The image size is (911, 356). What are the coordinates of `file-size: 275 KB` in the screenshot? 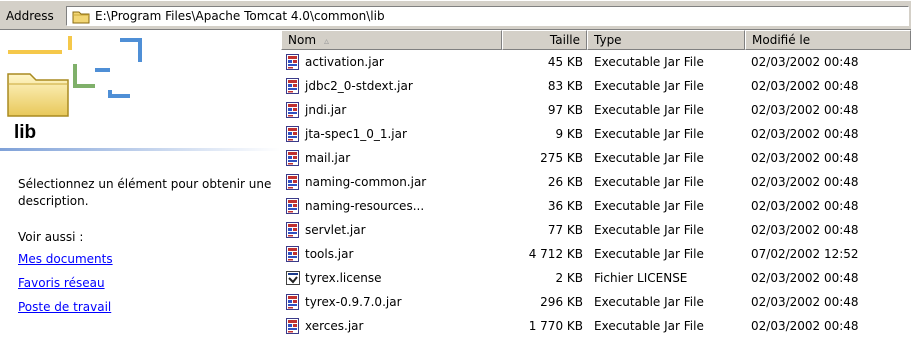 It's located at (561, 158).